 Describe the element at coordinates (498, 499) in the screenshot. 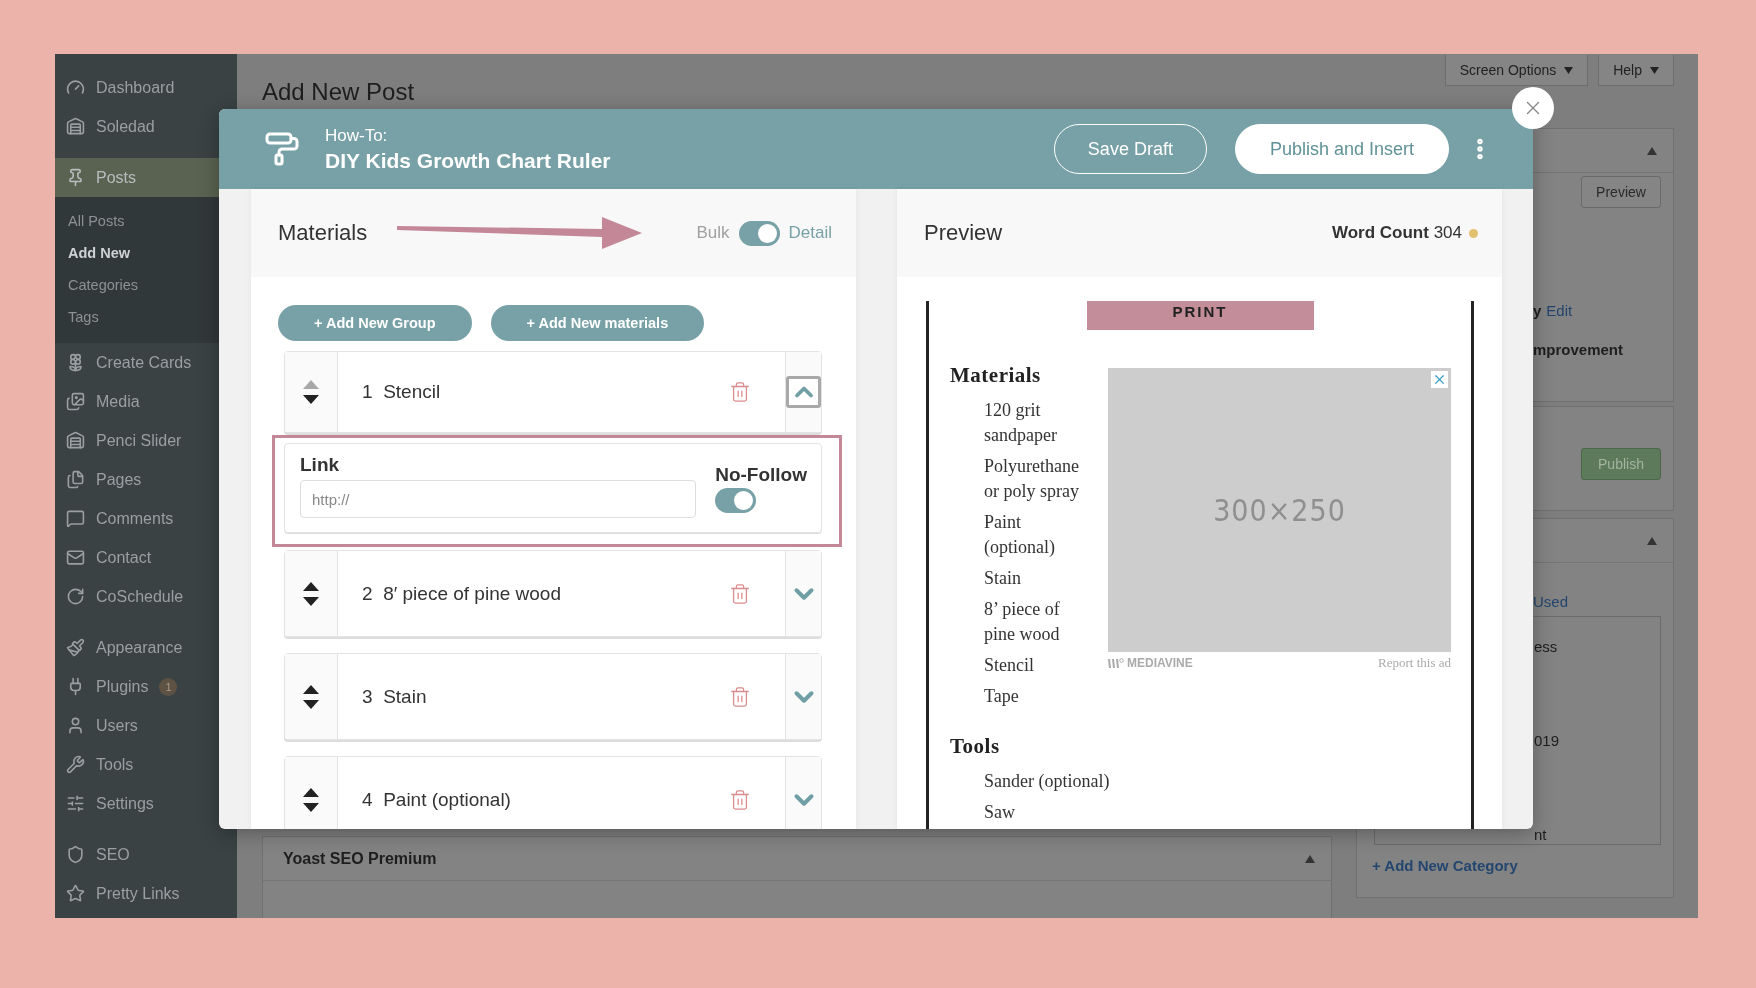

I see `link-input: http://` at that location.